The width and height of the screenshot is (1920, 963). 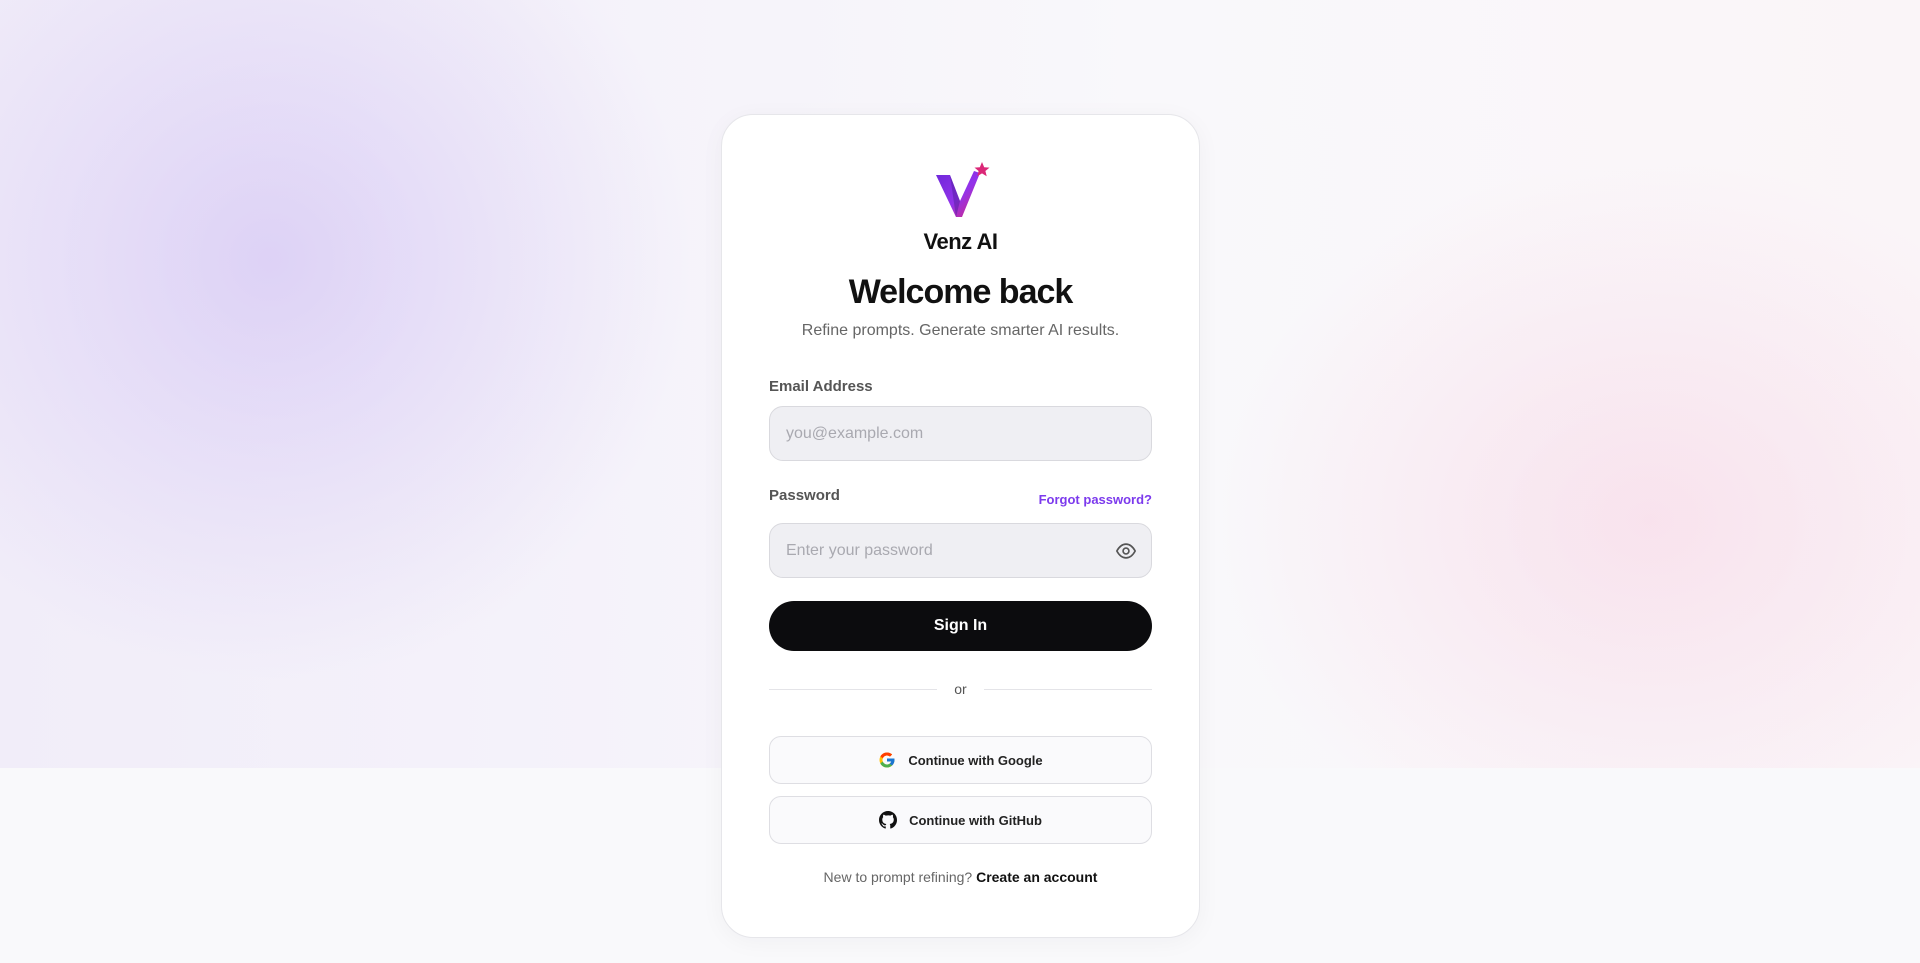 I want to click on google-icon, so click(x=887, y=760).